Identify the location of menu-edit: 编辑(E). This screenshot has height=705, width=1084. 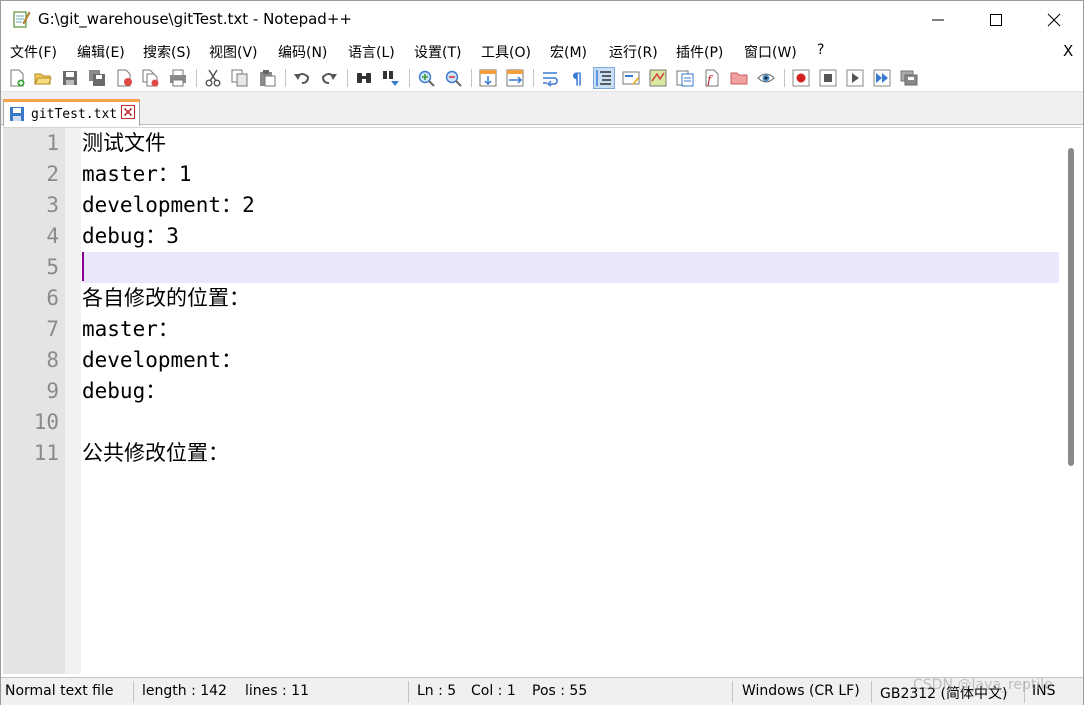
(101, 52).